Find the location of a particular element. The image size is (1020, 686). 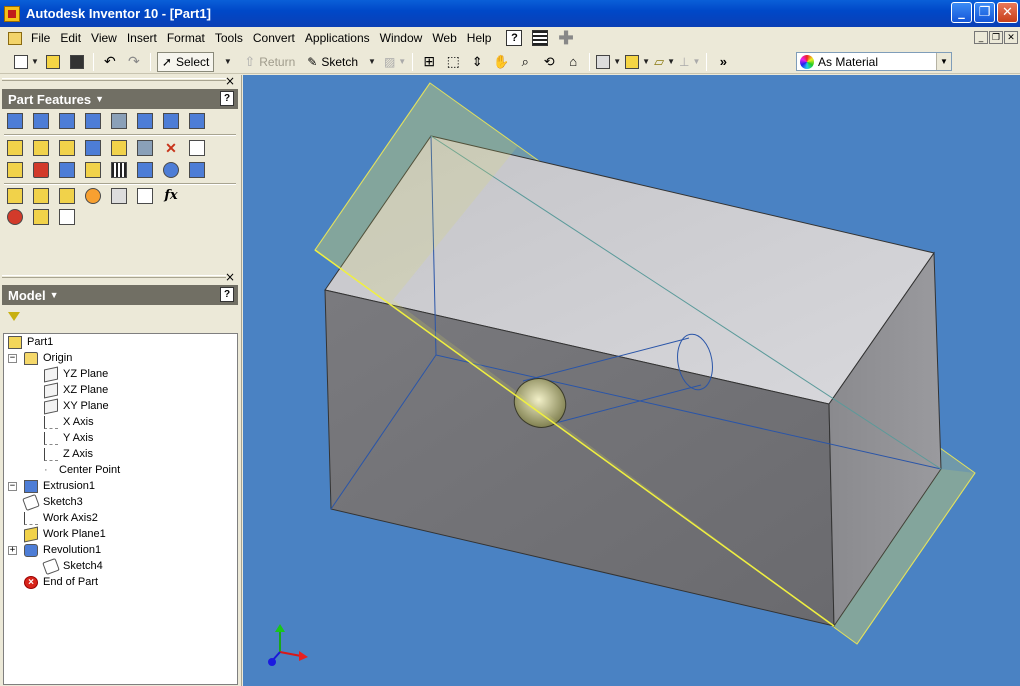

tree-item-work-axis2: Work Axis2 is located at coordinates (61, 518).